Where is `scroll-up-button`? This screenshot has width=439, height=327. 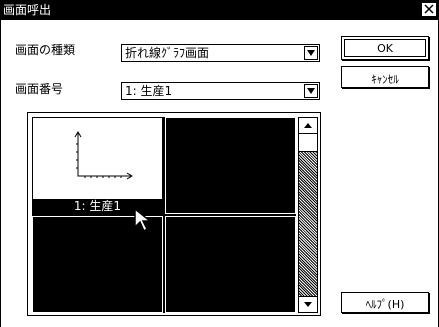
scroll-up-button is located at coordinates (308, 126).